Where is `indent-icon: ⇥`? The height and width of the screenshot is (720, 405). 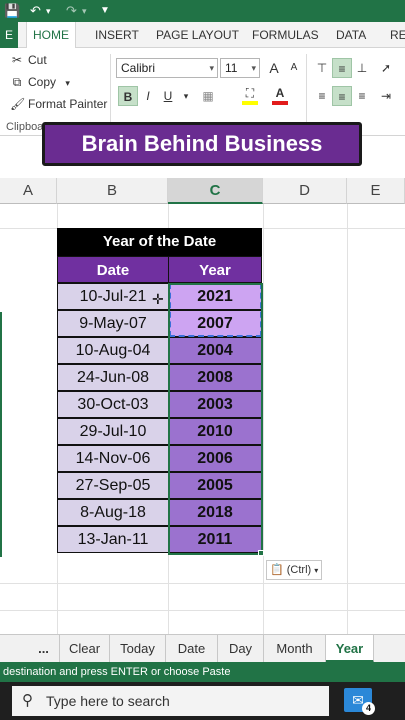 indent-icon: ⇥ is located at coordinates (386, 96).